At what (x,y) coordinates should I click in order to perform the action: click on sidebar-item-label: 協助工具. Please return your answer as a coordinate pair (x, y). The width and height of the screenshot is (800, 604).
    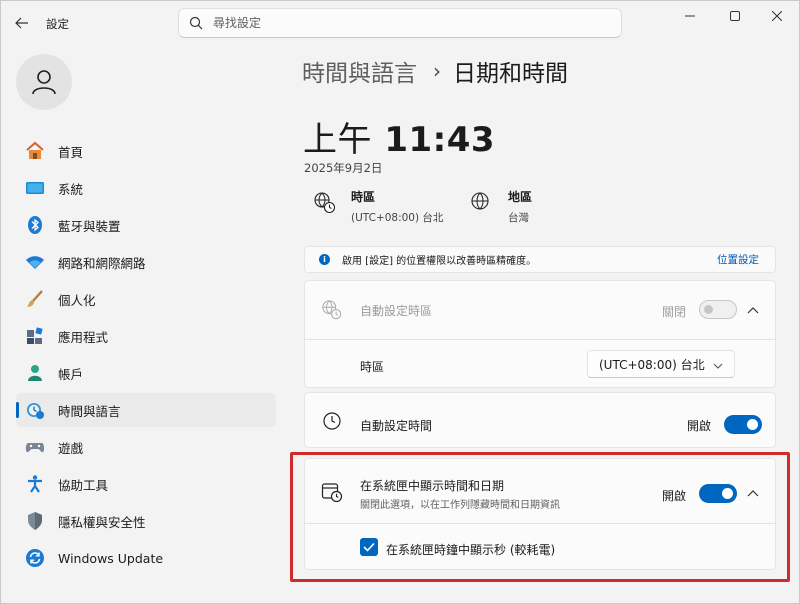
    Looking at the image, I should click on (83, 485).